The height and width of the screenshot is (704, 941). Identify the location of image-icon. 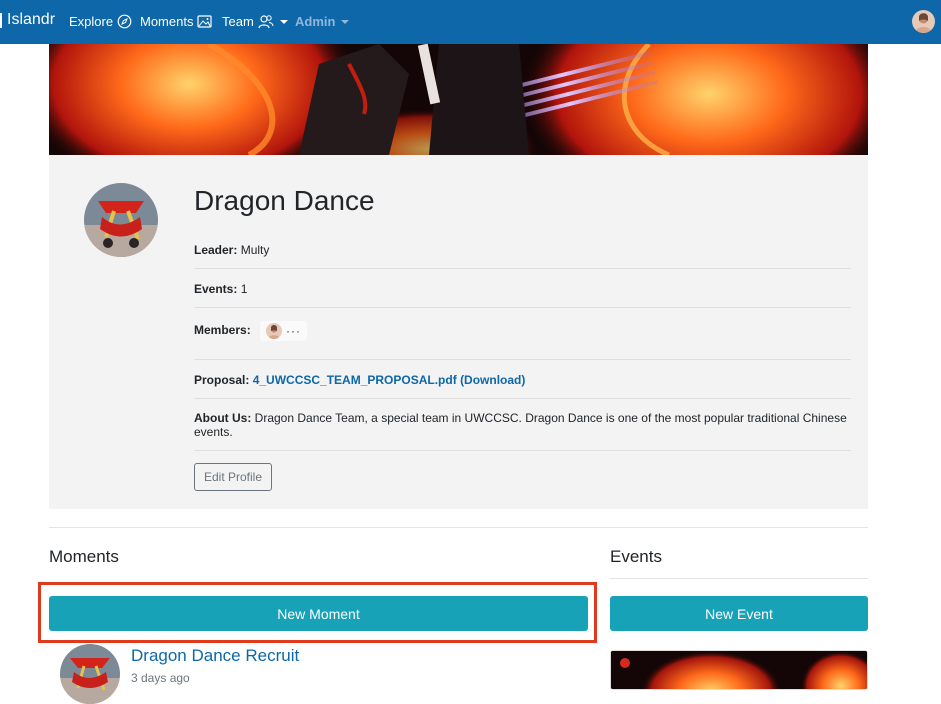
(205, 21).